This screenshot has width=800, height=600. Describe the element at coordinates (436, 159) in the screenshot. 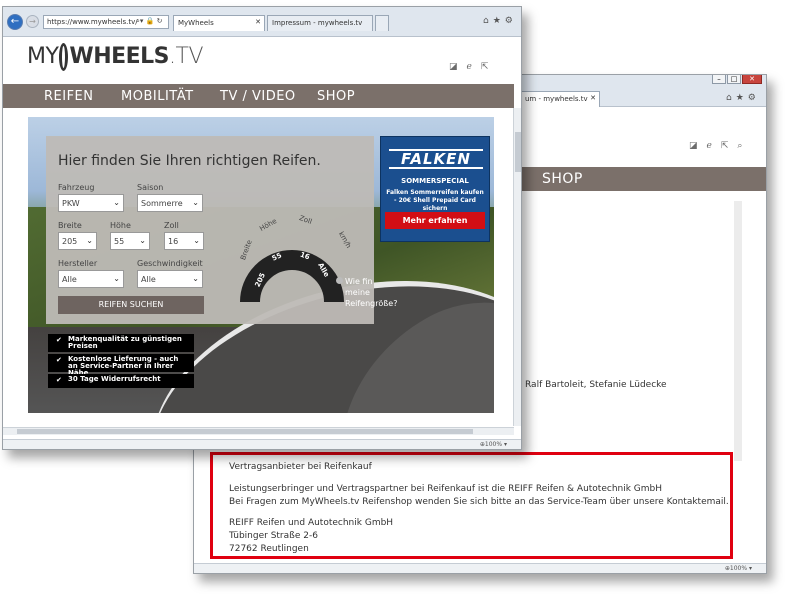

I see `falken-logo: FALKEN` at that location.